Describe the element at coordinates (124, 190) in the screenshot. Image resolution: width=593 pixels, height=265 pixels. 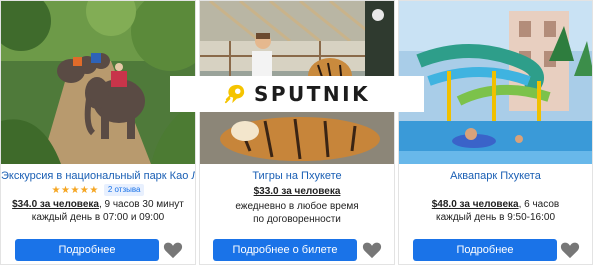
I see `reviews-count-badge: 2 отзыва` at that location.